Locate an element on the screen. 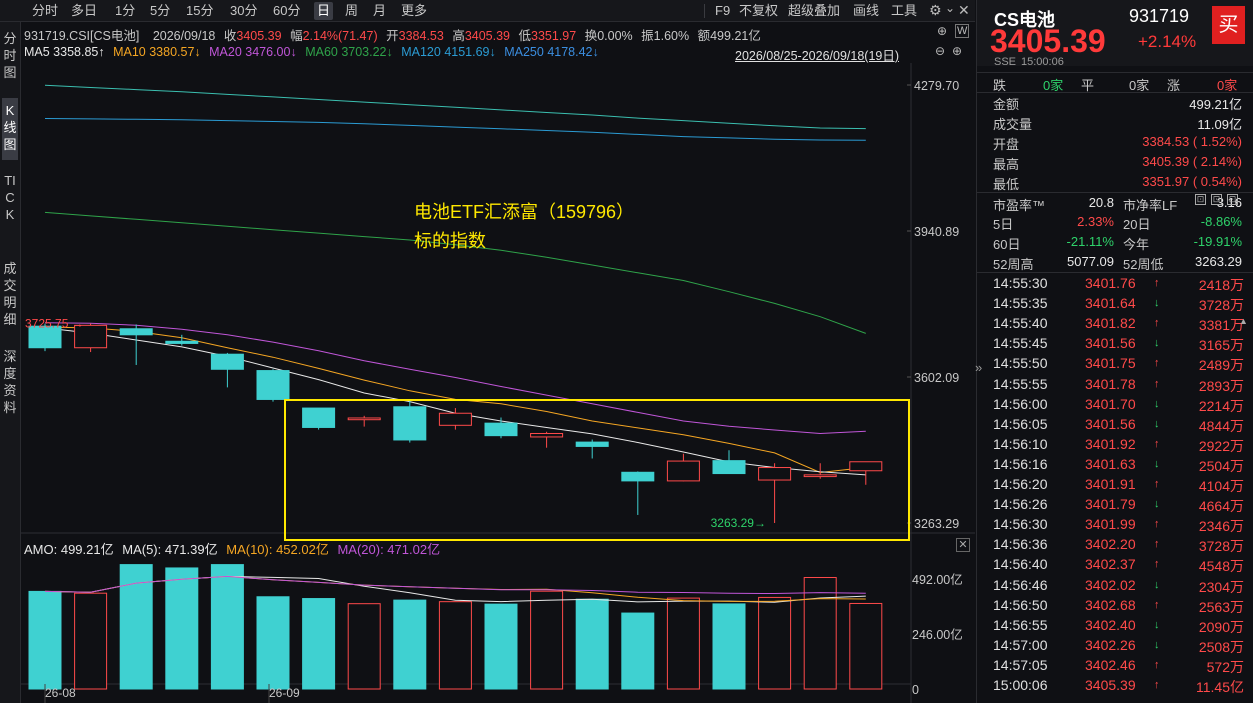  tick-price: 3401.56 is located at coordinates (1110, 423).